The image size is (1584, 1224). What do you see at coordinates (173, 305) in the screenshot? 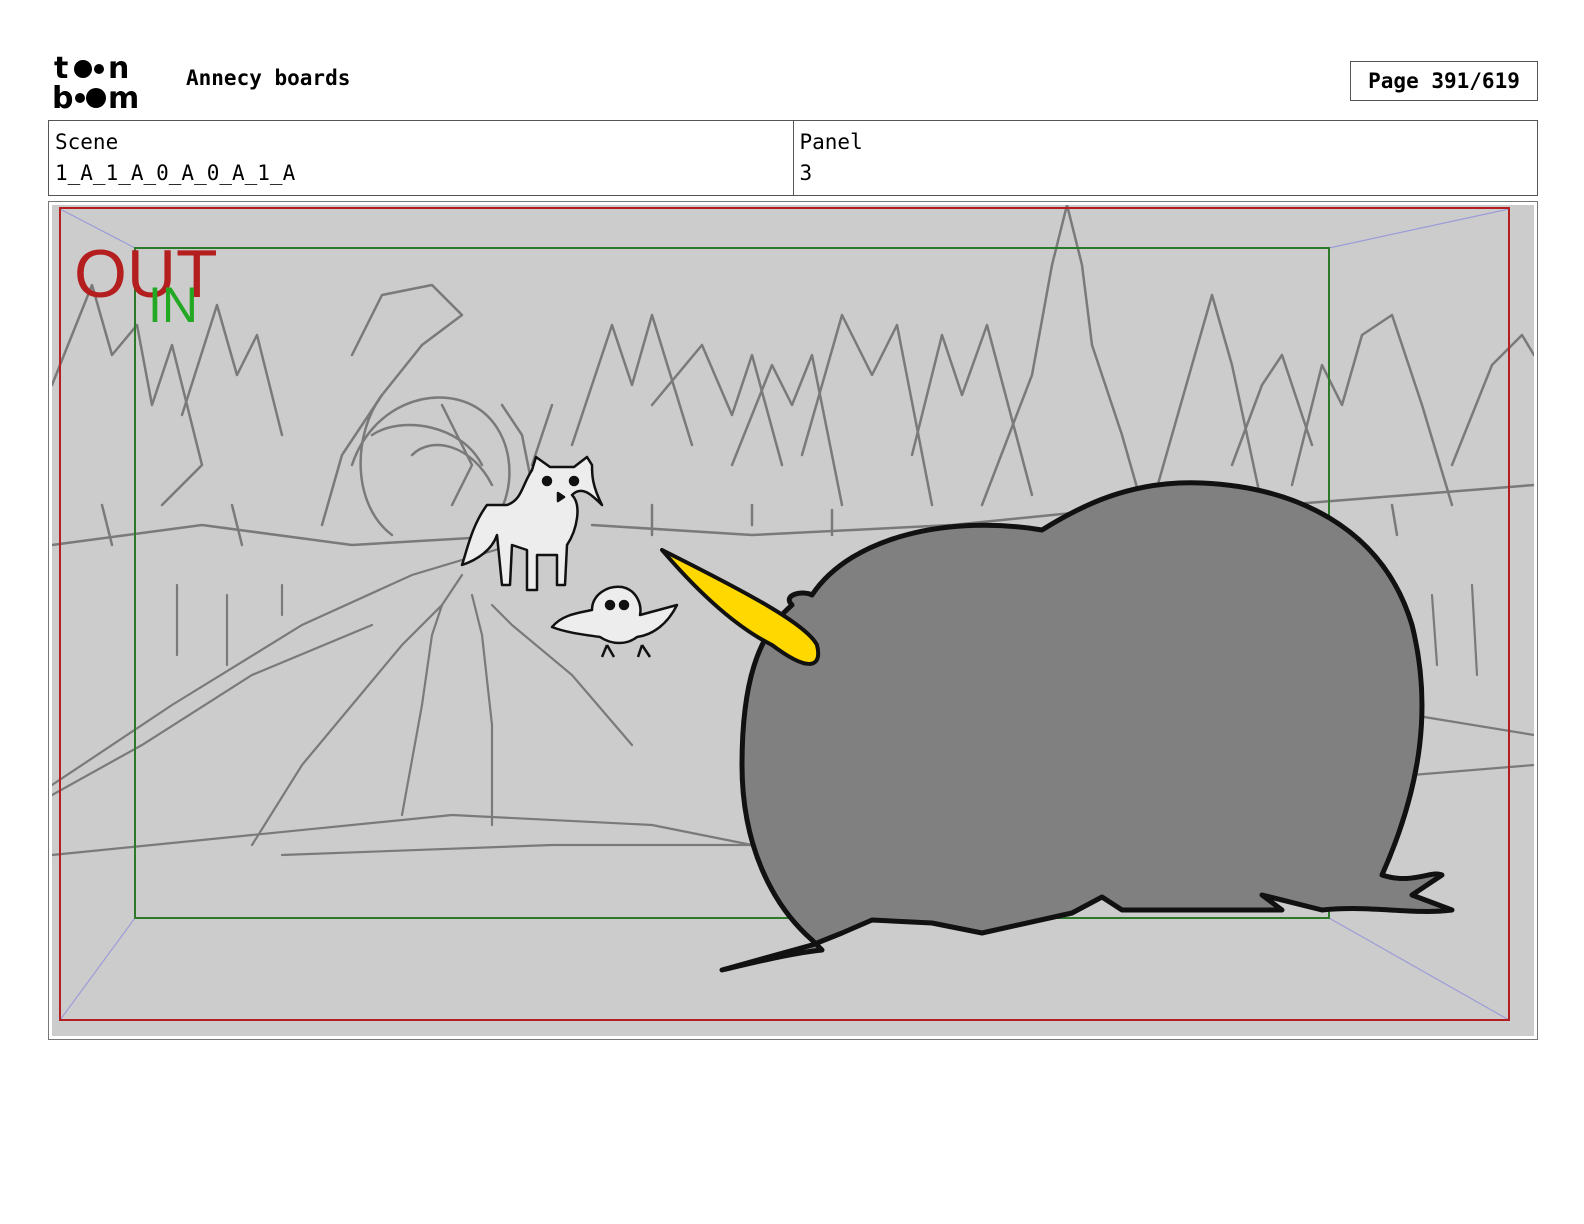
I see `in-label: IN` at bounding box center [173, 305].